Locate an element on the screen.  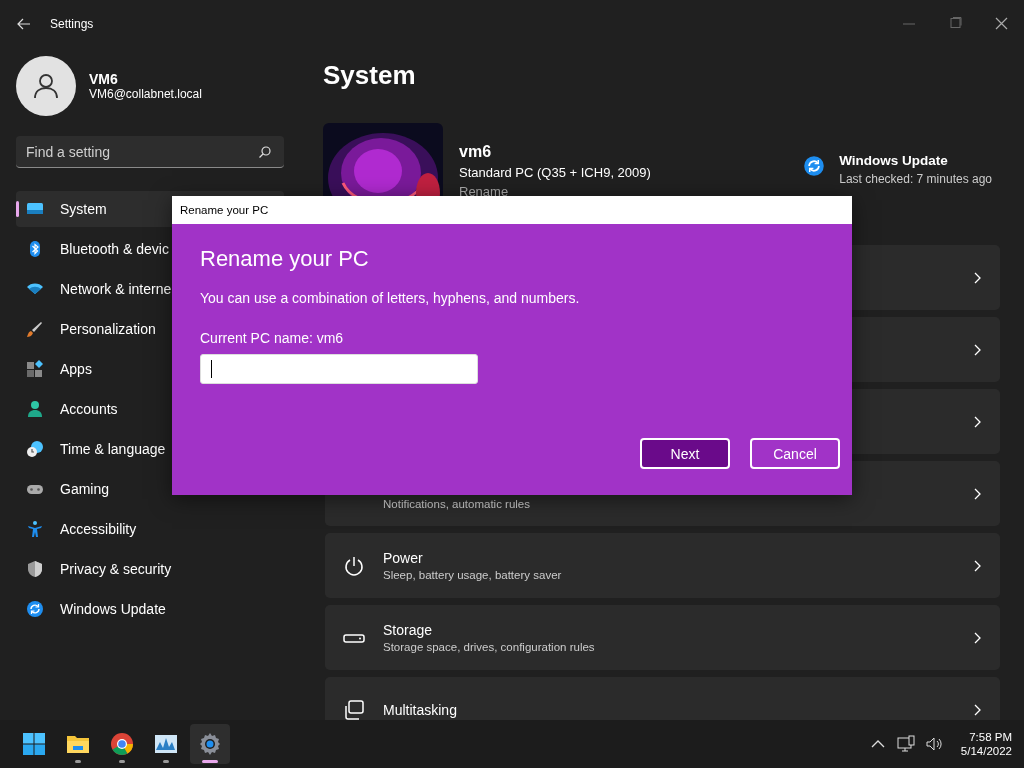
search-icon is located at coordinates (265, 152).